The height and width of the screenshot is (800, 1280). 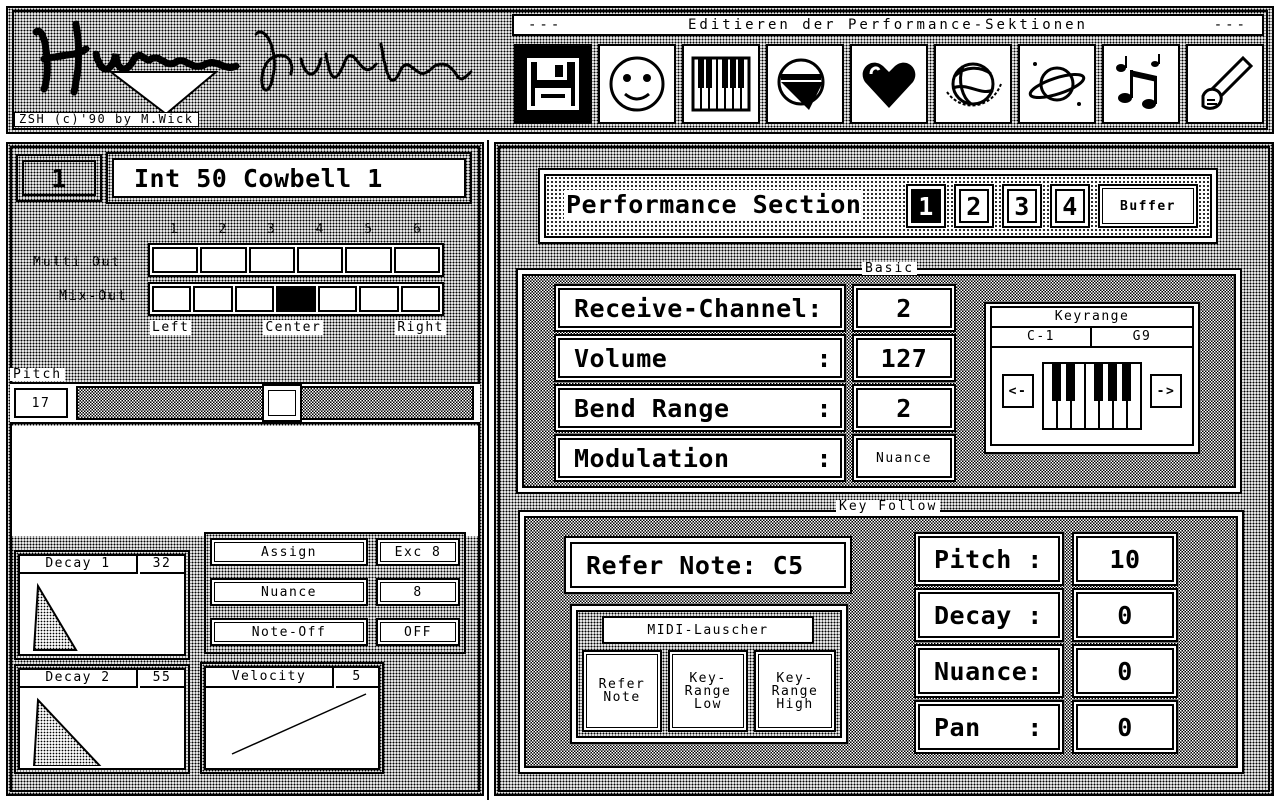 What do you see at coordinates (282, 403) in the screenshot?
I see `pitch-slider-thumb` at bounding box center [282, 403].